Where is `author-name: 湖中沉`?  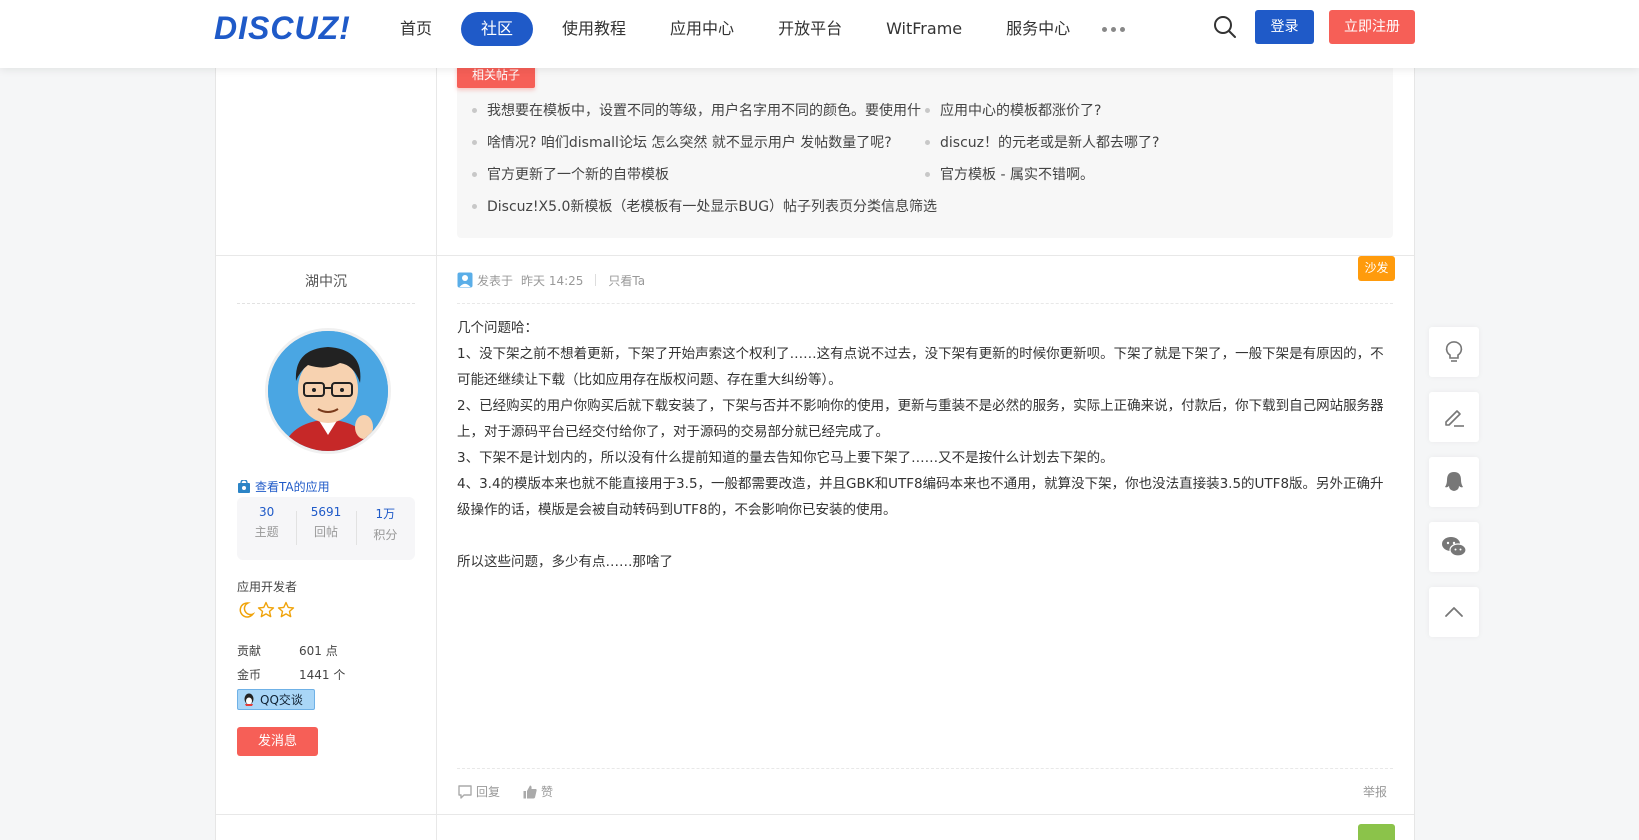
author-name: 湖中沉 is located at coordinates (326, 281).